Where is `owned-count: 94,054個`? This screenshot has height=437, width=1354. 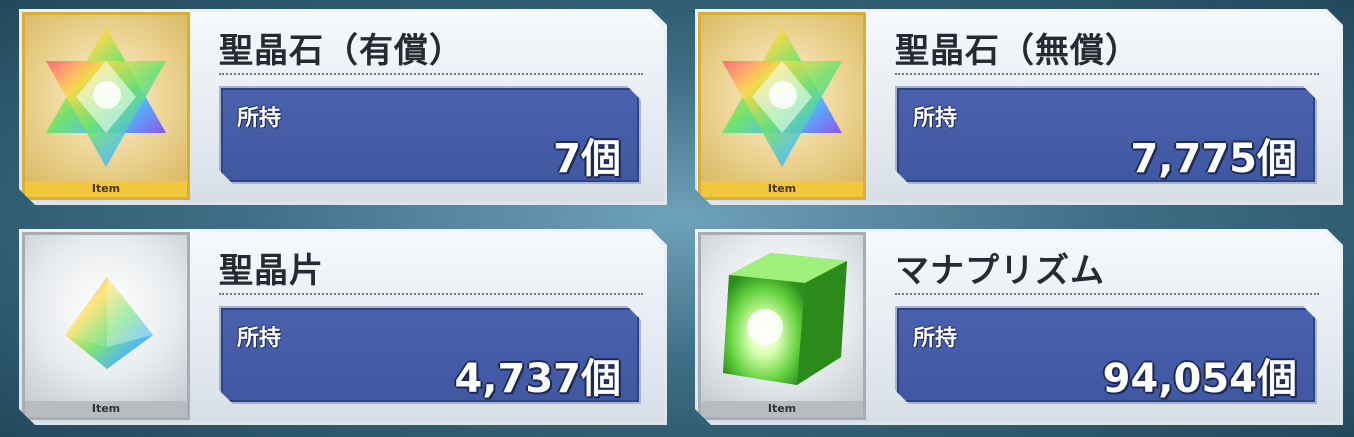
owned-count: 94,054個 is located at coordinates (1199, 379).